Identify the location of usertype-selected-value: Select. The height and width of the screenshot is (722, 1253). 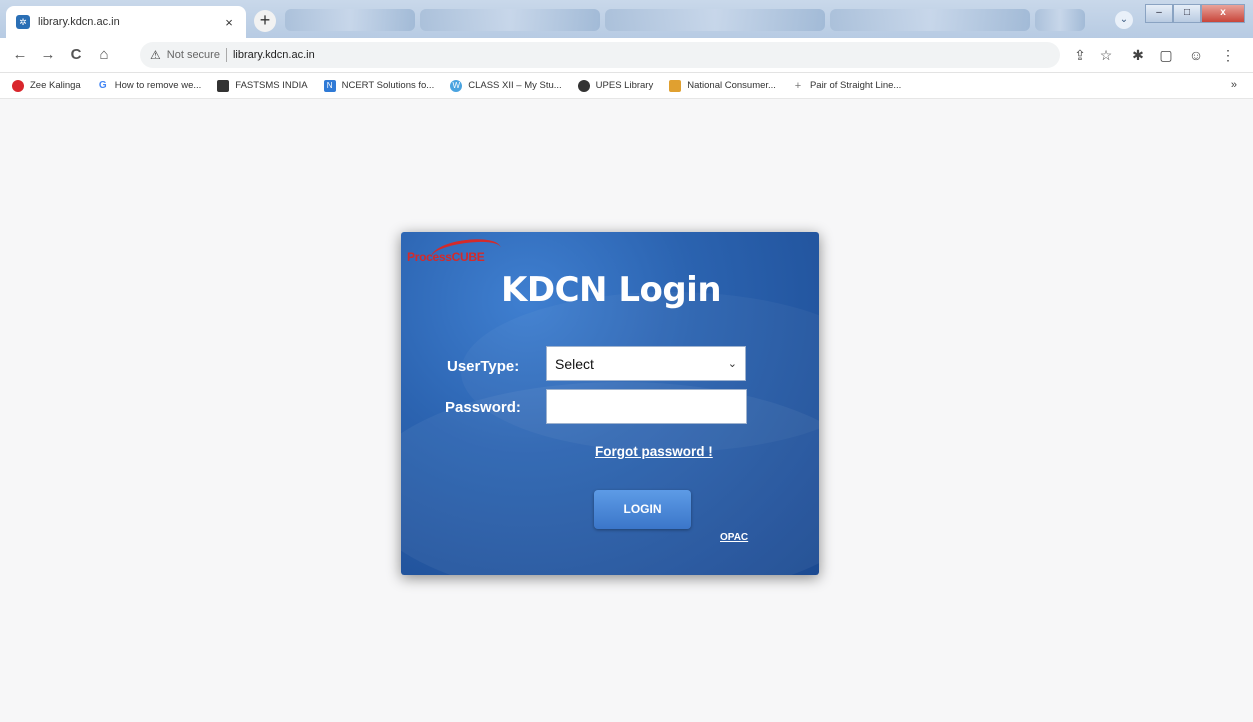
(574, 363).